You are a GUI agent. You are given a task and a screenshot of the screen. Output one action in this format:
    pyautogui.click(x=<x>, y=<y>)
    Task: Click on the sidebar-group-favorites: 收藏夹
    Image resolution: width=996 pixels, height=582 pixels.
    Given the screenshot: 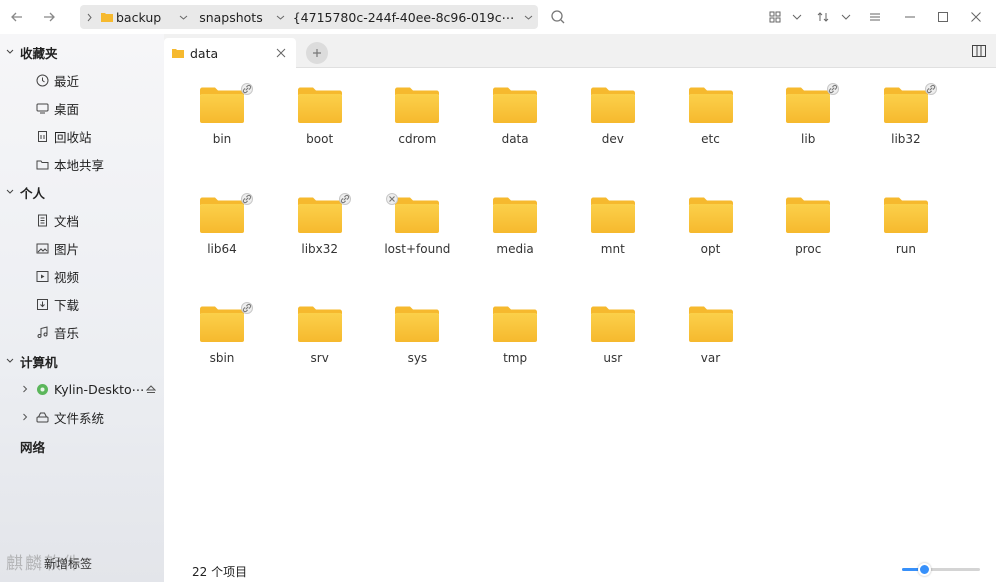 What is the action you would take?
    pyautogui.click(x=82, y=52)
    